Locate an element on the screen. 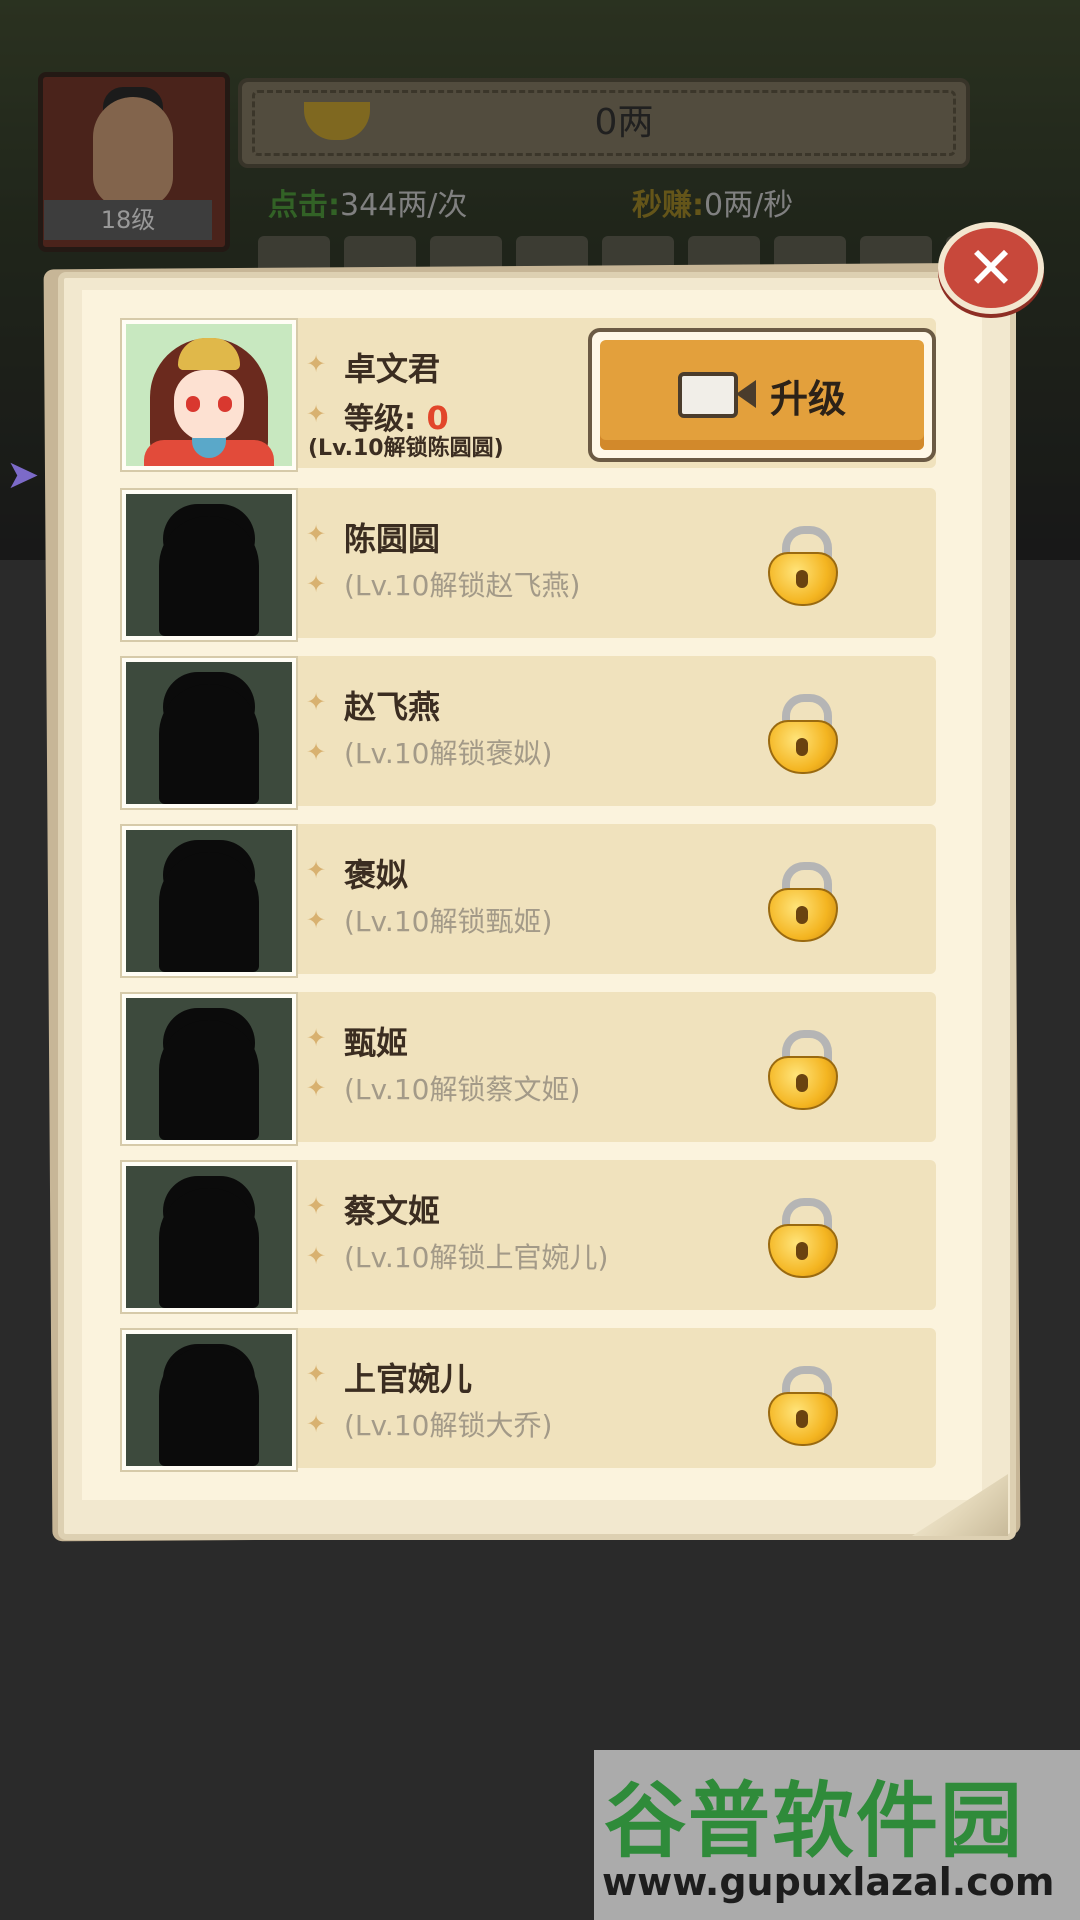 This screenshot has height=1920, width=1080. upgrade-button-face is located at coordinates (762, 395).